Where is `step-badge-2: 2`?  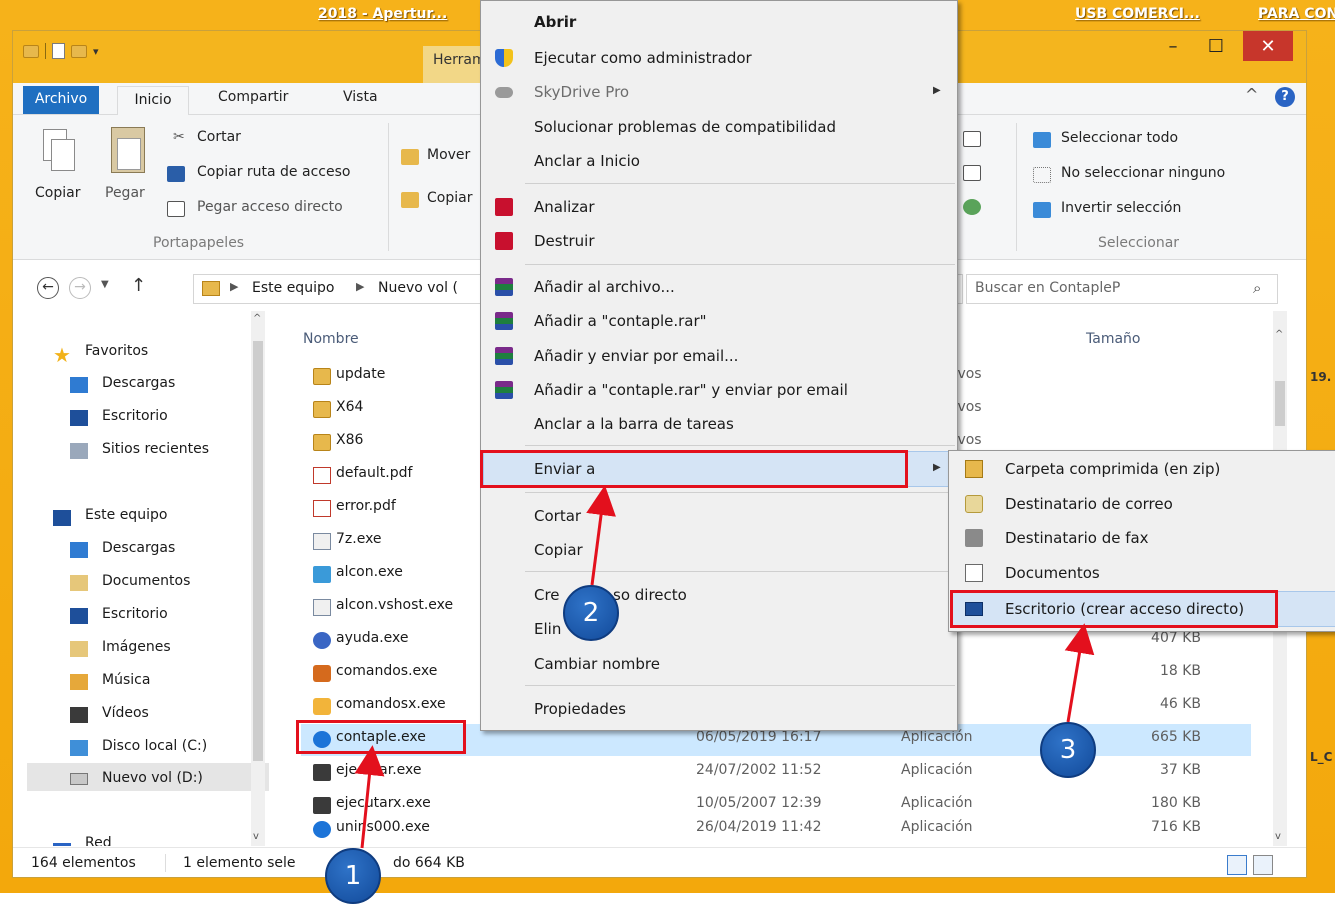 step-badge-2: 2 is located at coordinates (591, 613).